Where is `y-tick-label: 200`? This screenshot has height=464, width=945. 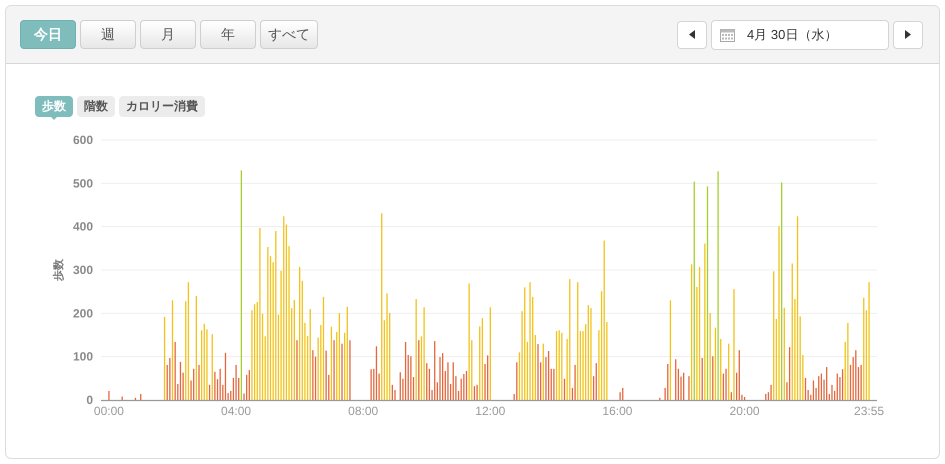
y-tick-label: 200 is located at coordinates (82, 313).